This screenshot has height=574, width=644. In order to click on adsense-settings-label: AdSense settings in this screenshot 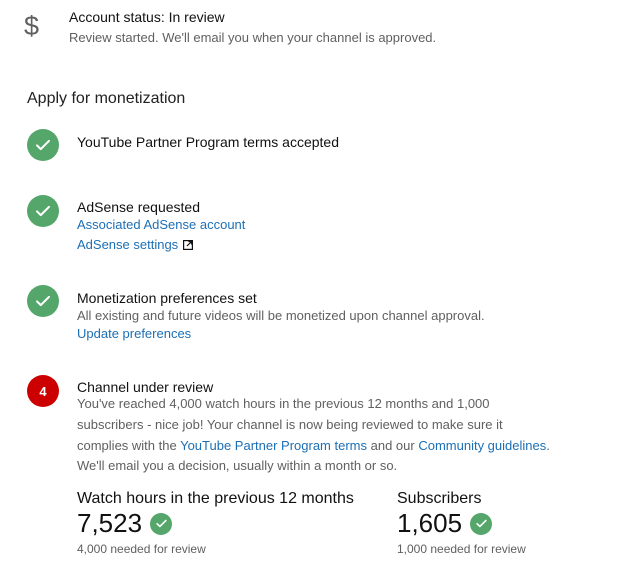, I will do `click(128, 244)`.